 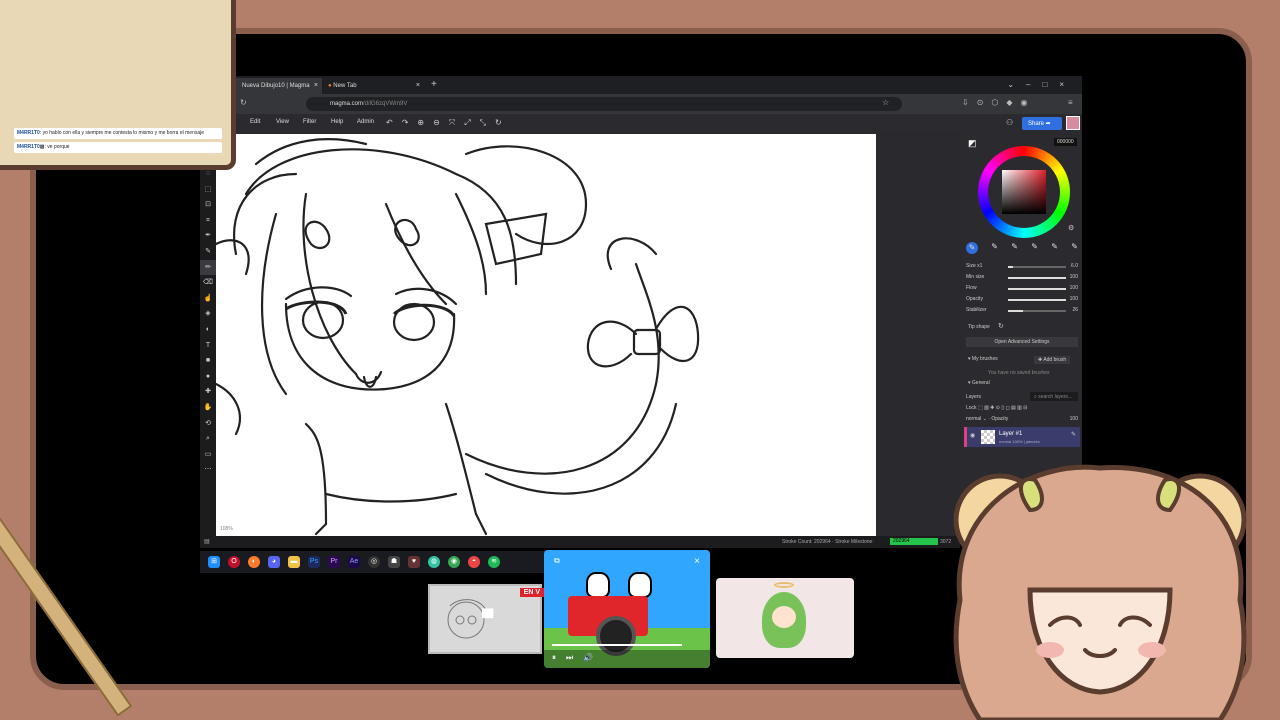 I want to click on brush-setting-flow: Flow 100, so click(x=1022, y=288).